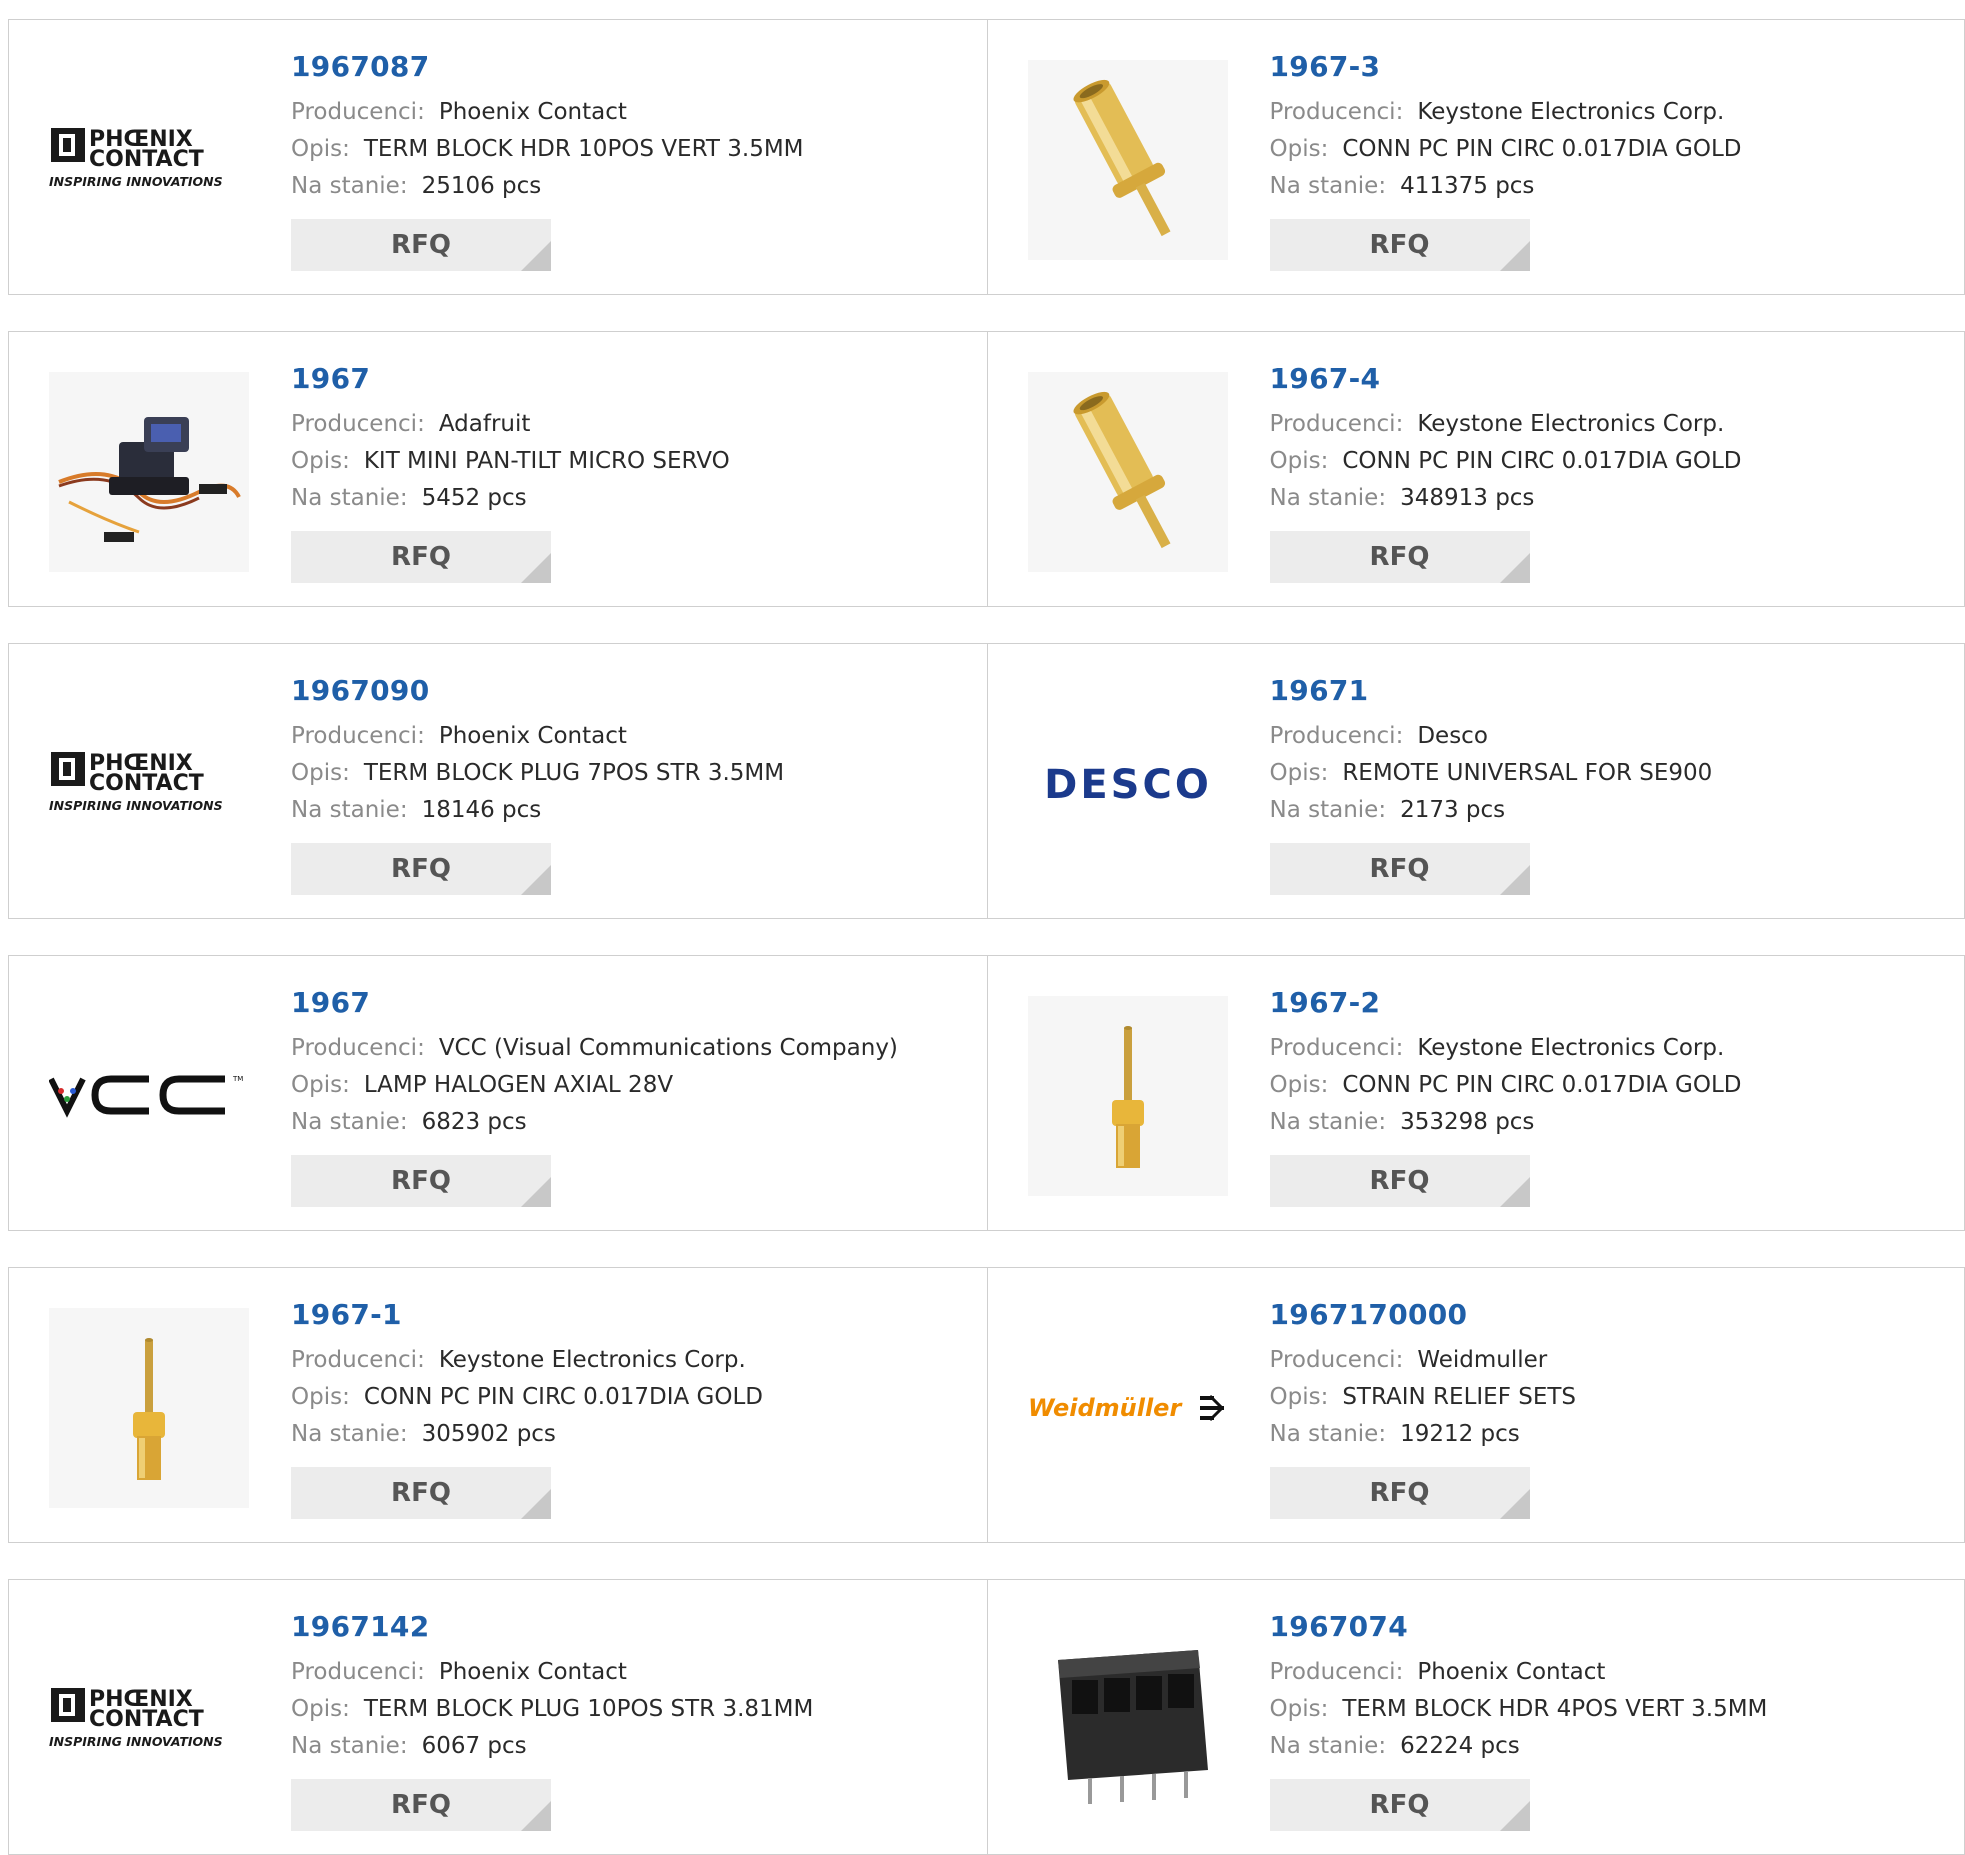 This screenshot has height=1855, width=1965. Describe the element at coordinates (547, 186) in the screenshot. I see `stock-line: Na stanie: 25106 pcs` at that location.